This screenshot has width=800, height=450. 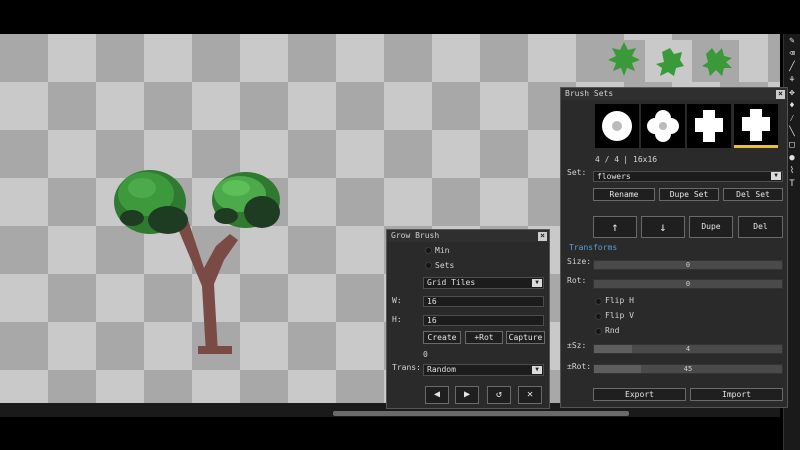 What do you see at coordinates (645, 159) in the screenshot?
I see `brush-size-info: 16x16` at bounding box center [645, 159].